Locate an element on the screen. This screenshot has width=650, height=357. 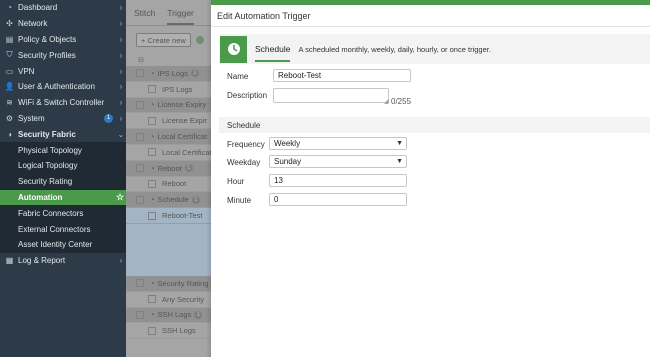
create-new-button: + Create new is located at coordinates (163, 40).